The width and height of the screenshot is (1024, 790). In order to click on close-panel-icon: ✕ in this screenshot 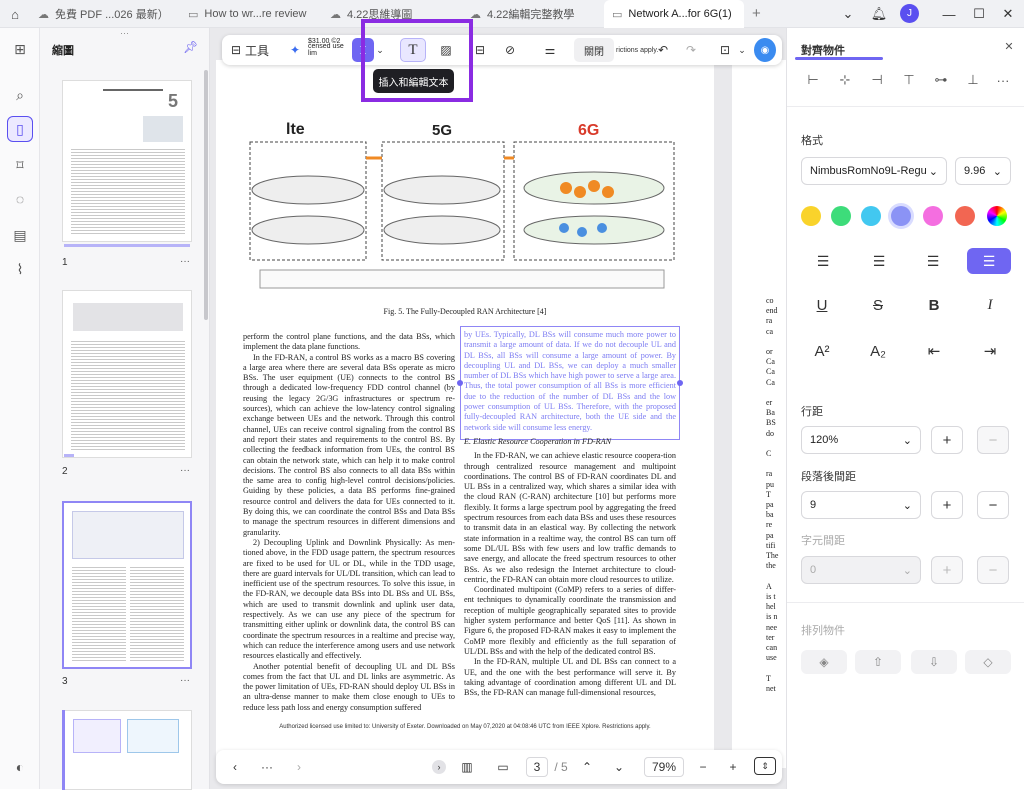, I will do `click(1009, 46)`.